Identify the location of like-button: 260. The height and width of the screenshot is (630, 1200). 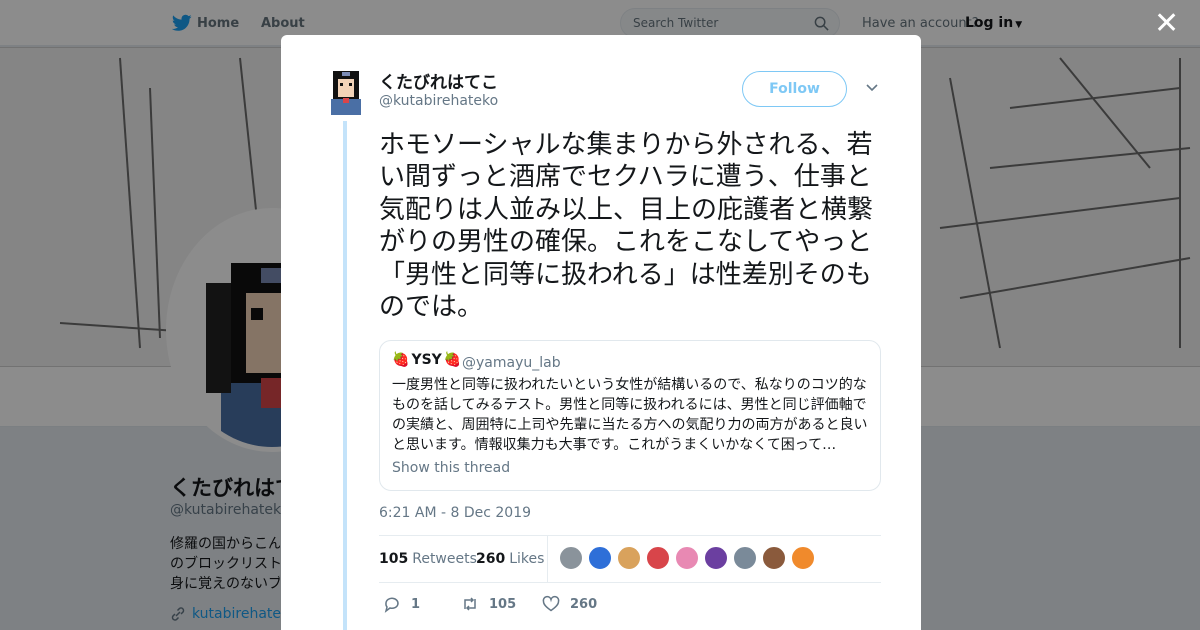
(569, 604).